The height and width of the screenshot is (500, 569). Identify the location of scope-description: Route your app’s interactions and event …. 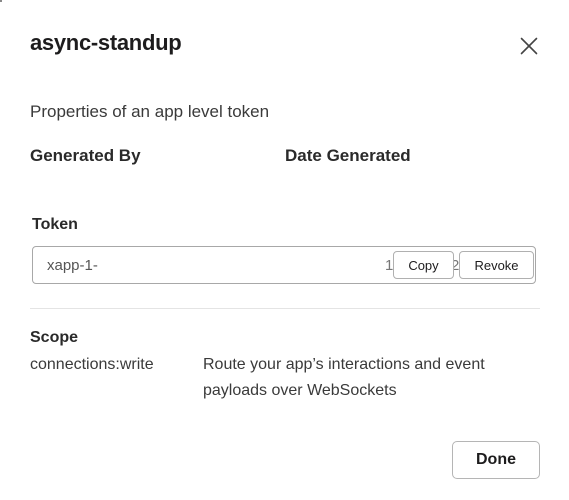
(344, 377).